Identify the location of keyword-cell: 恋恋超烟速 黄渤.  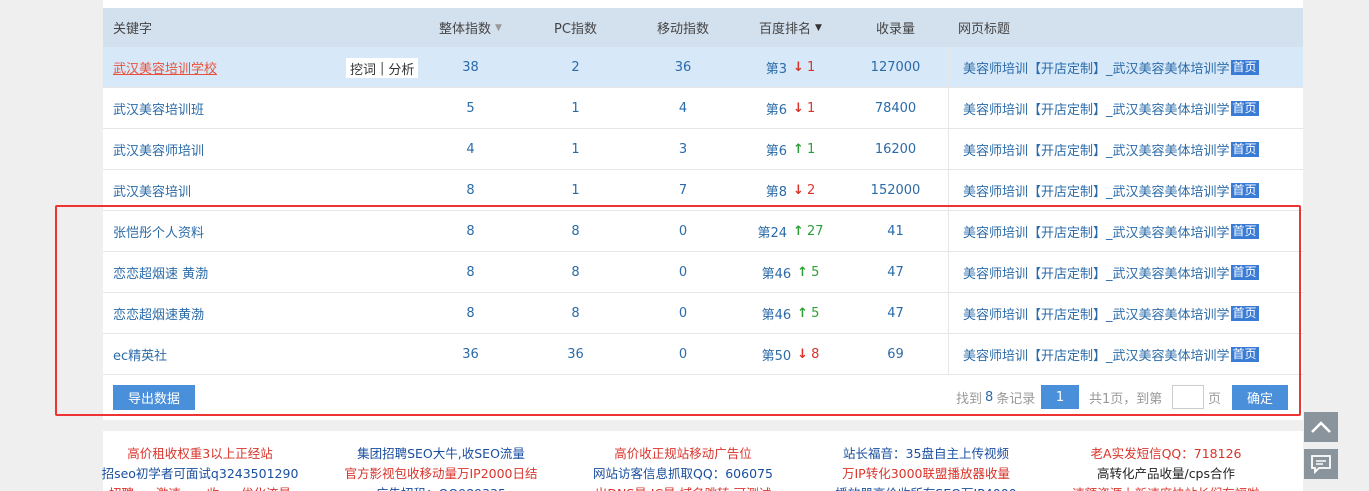
(160, 272).